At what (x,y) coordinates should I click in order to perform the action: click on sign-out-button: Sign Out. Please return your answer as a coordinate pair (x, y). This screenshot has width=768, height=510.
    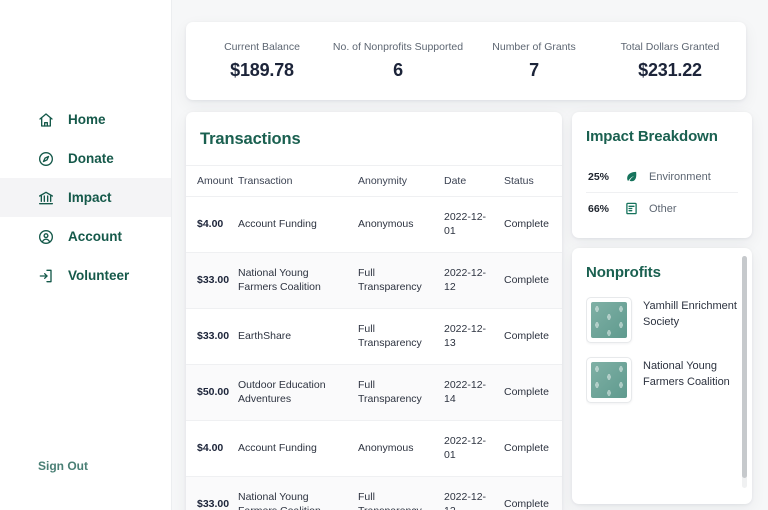
    Looking at the image, I should click on (63, 466).